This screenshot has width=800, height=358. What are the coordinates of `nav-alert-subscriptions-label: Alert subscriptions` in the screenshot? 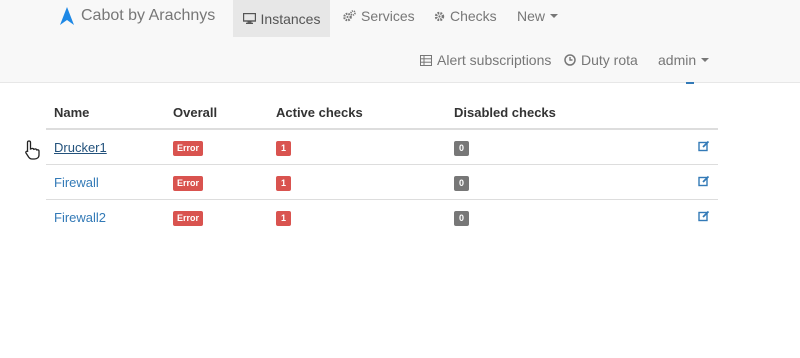 It's located at (494, 60).